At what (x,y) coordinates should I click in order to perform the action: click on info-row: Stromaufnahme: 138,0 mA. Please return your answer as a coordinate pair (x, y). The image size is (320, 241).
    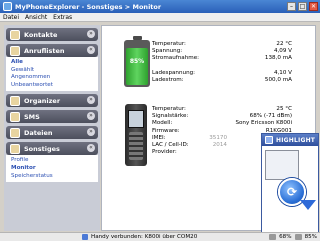
    Looking at the image, I should click on (232, 58).